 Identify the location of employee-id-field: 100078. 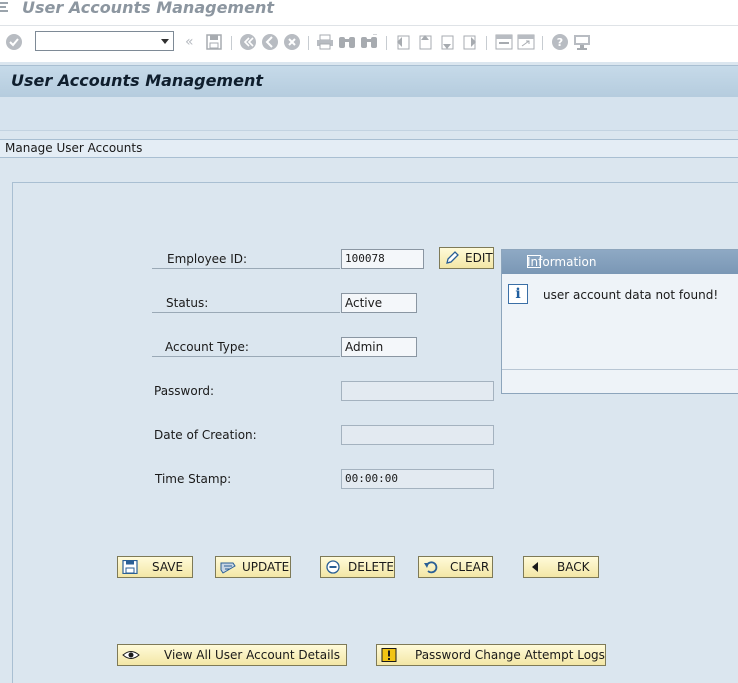
(382, 259).